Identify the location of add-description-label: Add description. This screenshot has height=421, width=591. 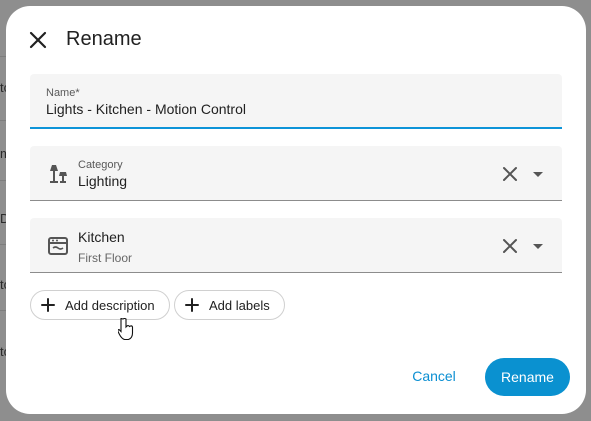
(110, 305).